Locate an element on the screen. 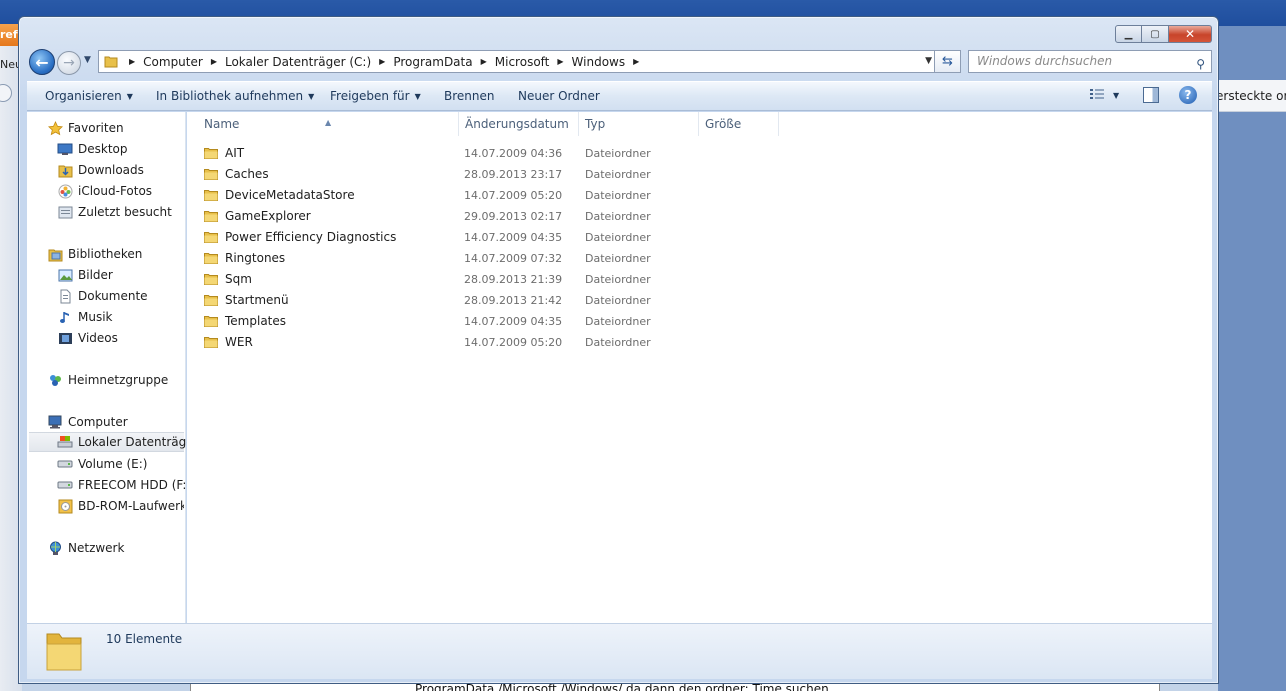 The image size is (1286, 691). sidebar-computer-header: Computer is located at coordinates (87, 422).